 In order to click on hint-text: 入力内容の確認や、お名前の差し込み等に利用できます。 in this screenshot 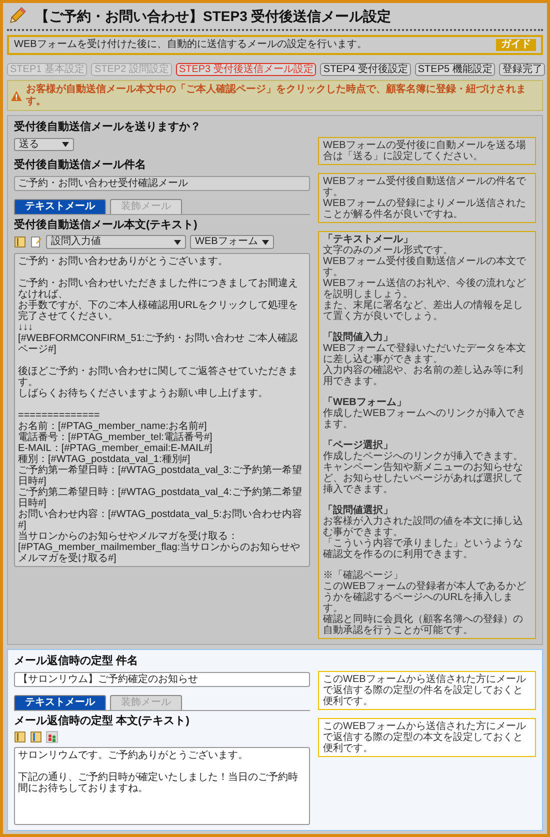, I will do `click(423, 376)`.